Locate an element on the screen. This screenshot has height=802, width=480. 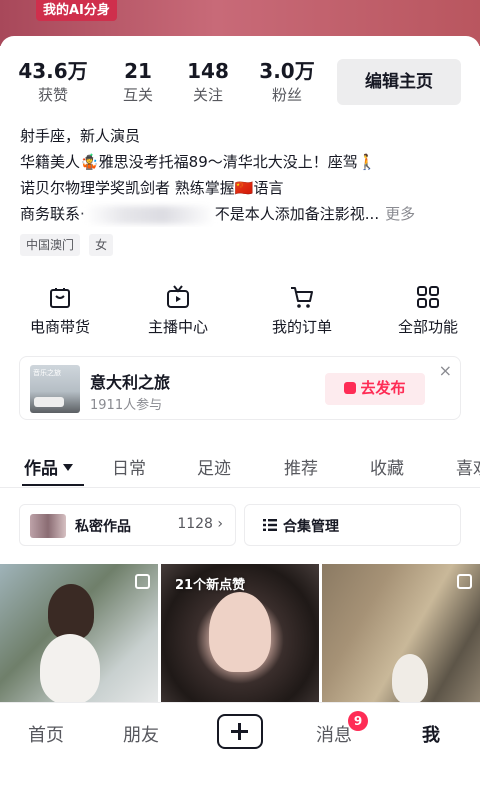
feature-row: 电商带货 主播中心 我的订单 全部功能 is located at coordinates (240, 312).